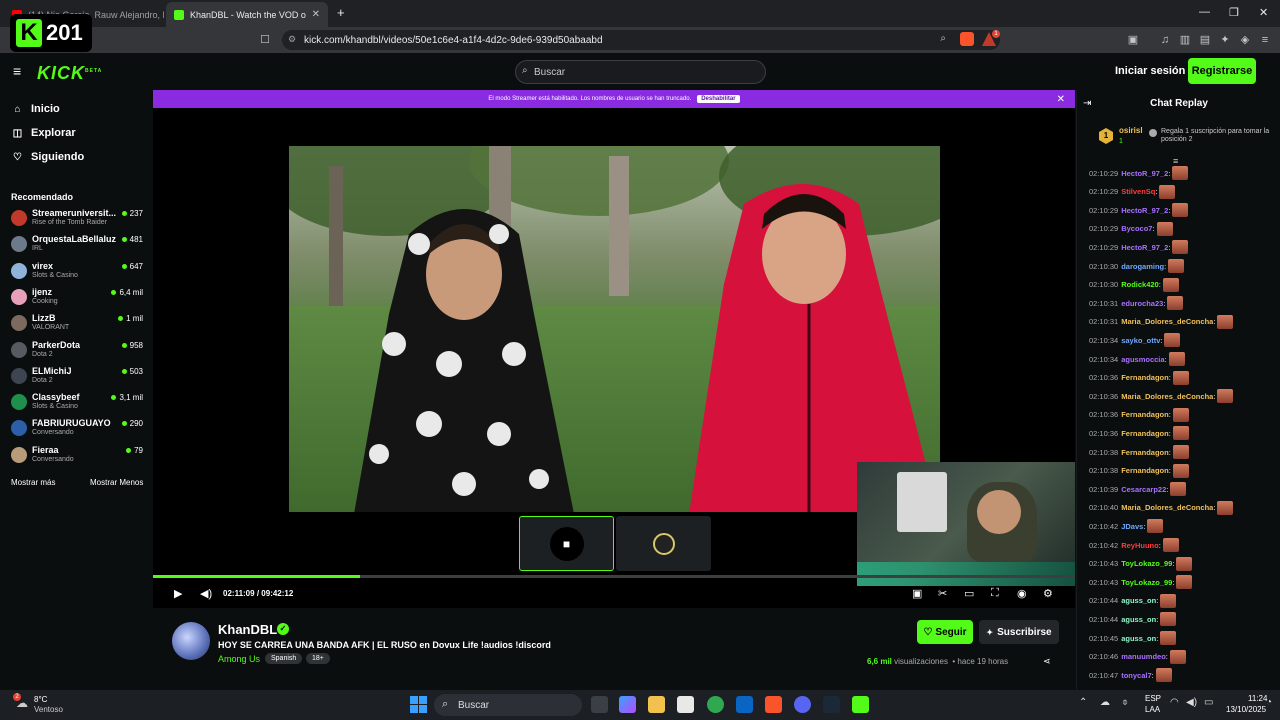  I want to click on notifications-icon: ◔, so click(1269, 702).